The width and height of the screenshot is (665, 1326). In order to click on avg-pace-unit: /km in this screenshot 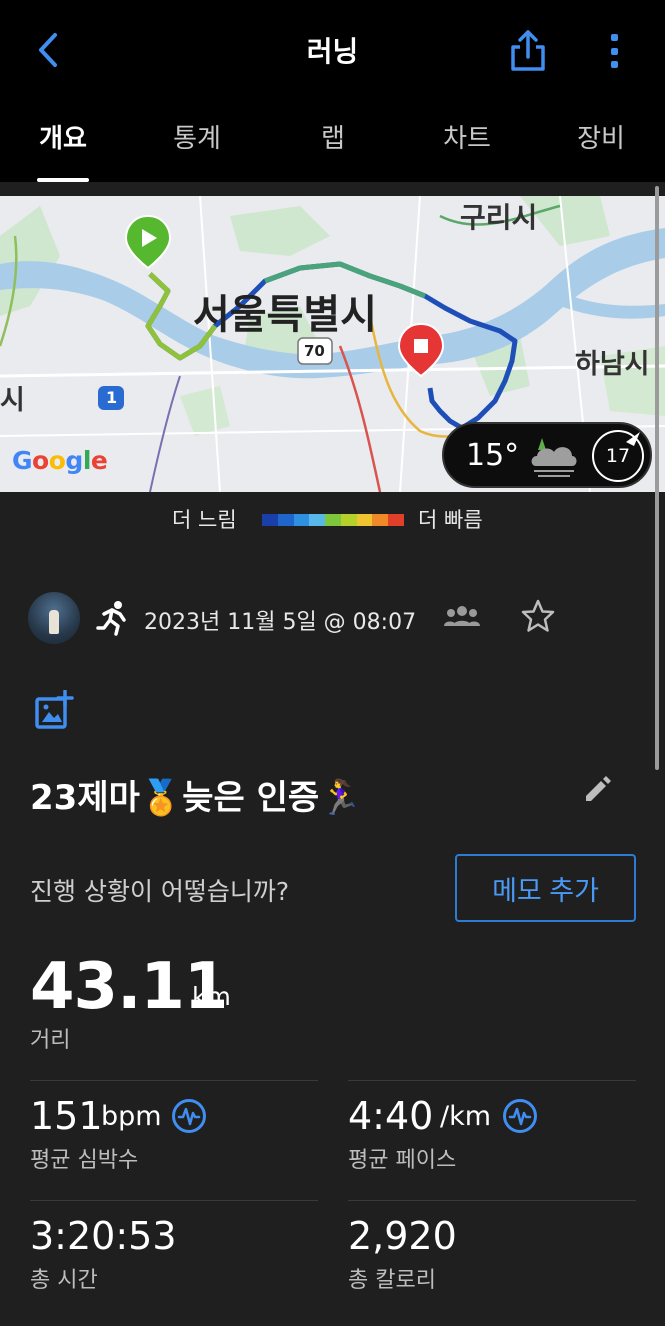, I will do `click(466, 1116)`.